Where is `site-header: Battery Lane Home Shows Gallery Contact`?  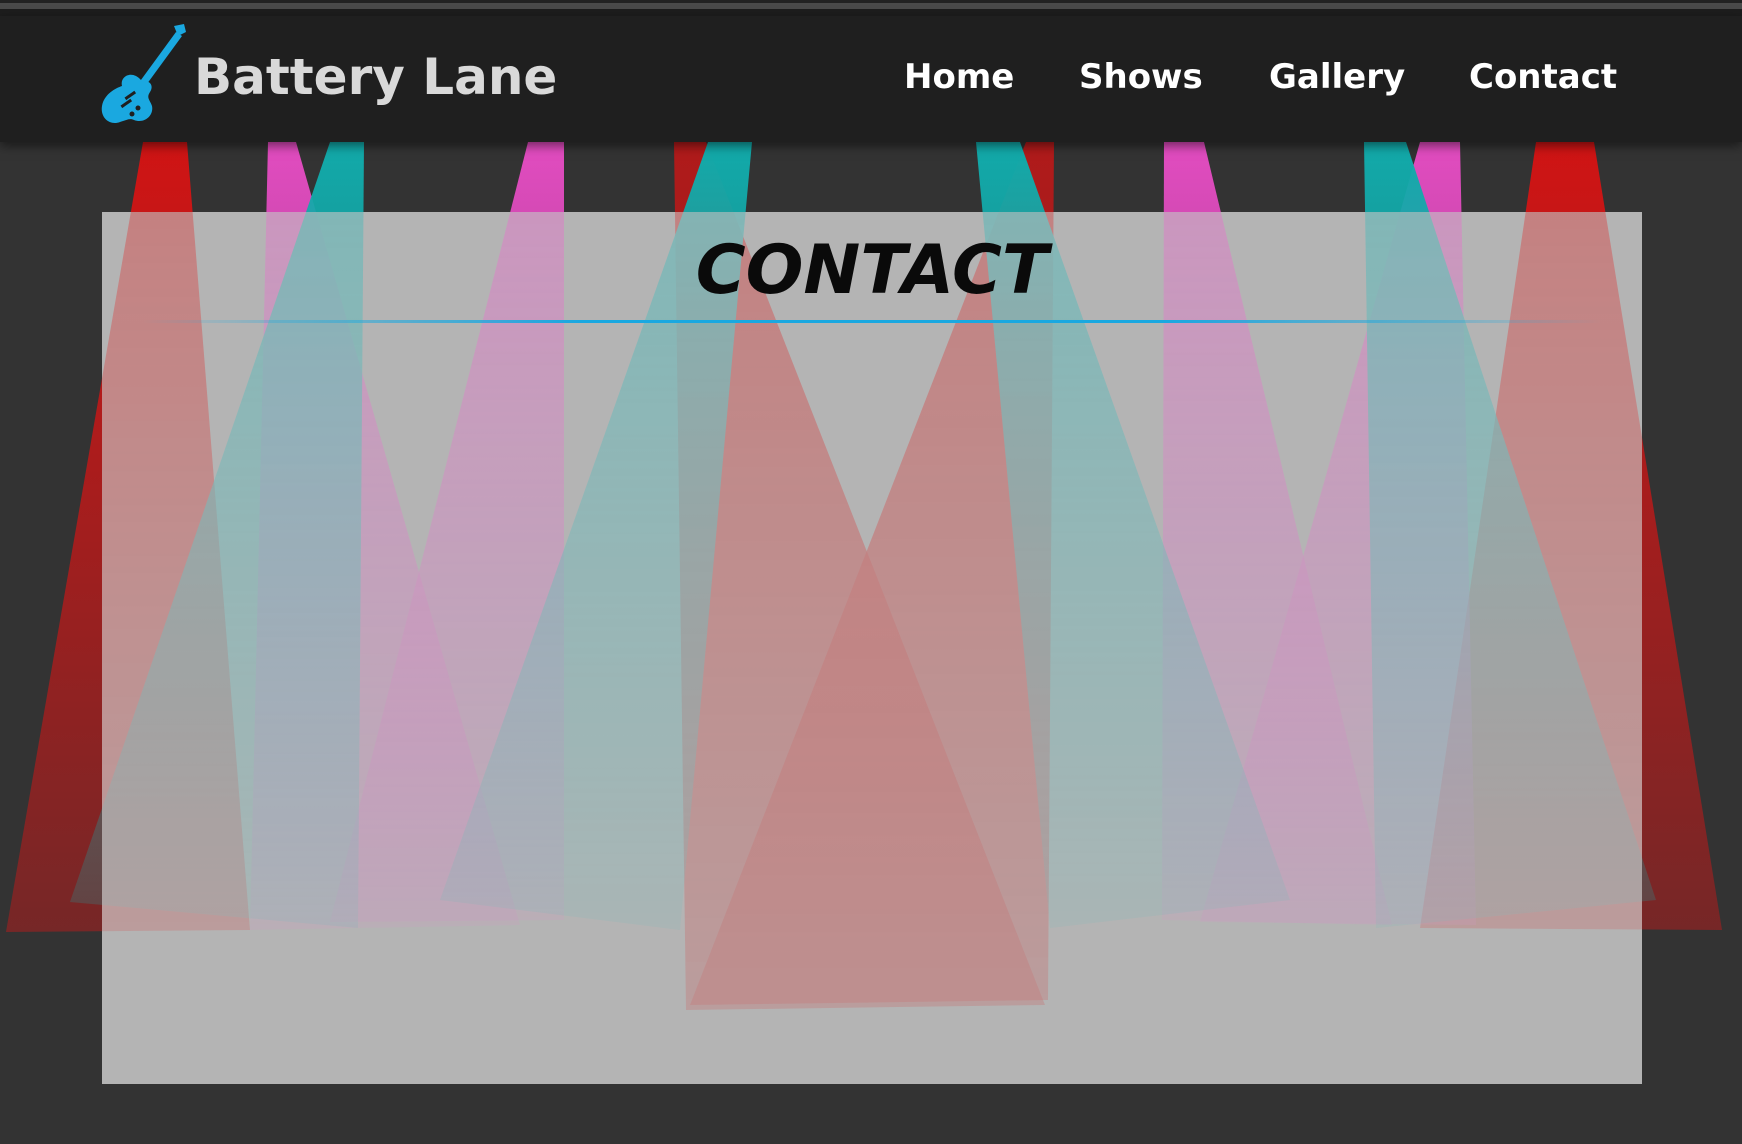 site-header: Battery Lane Home Shows Gallery Contact is located at coordinates (871, 79).